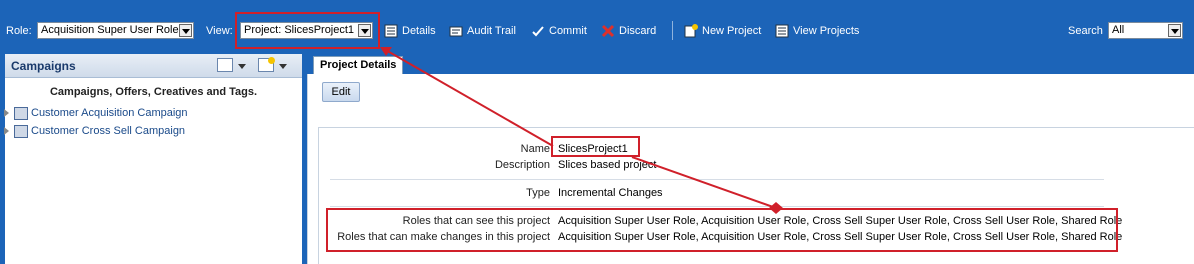  What do you see at coordinates (108, 131) in the screenshot?
I see `tree-item-label: Customer Cross Sell Campaign` at bounding box center [108, 131].